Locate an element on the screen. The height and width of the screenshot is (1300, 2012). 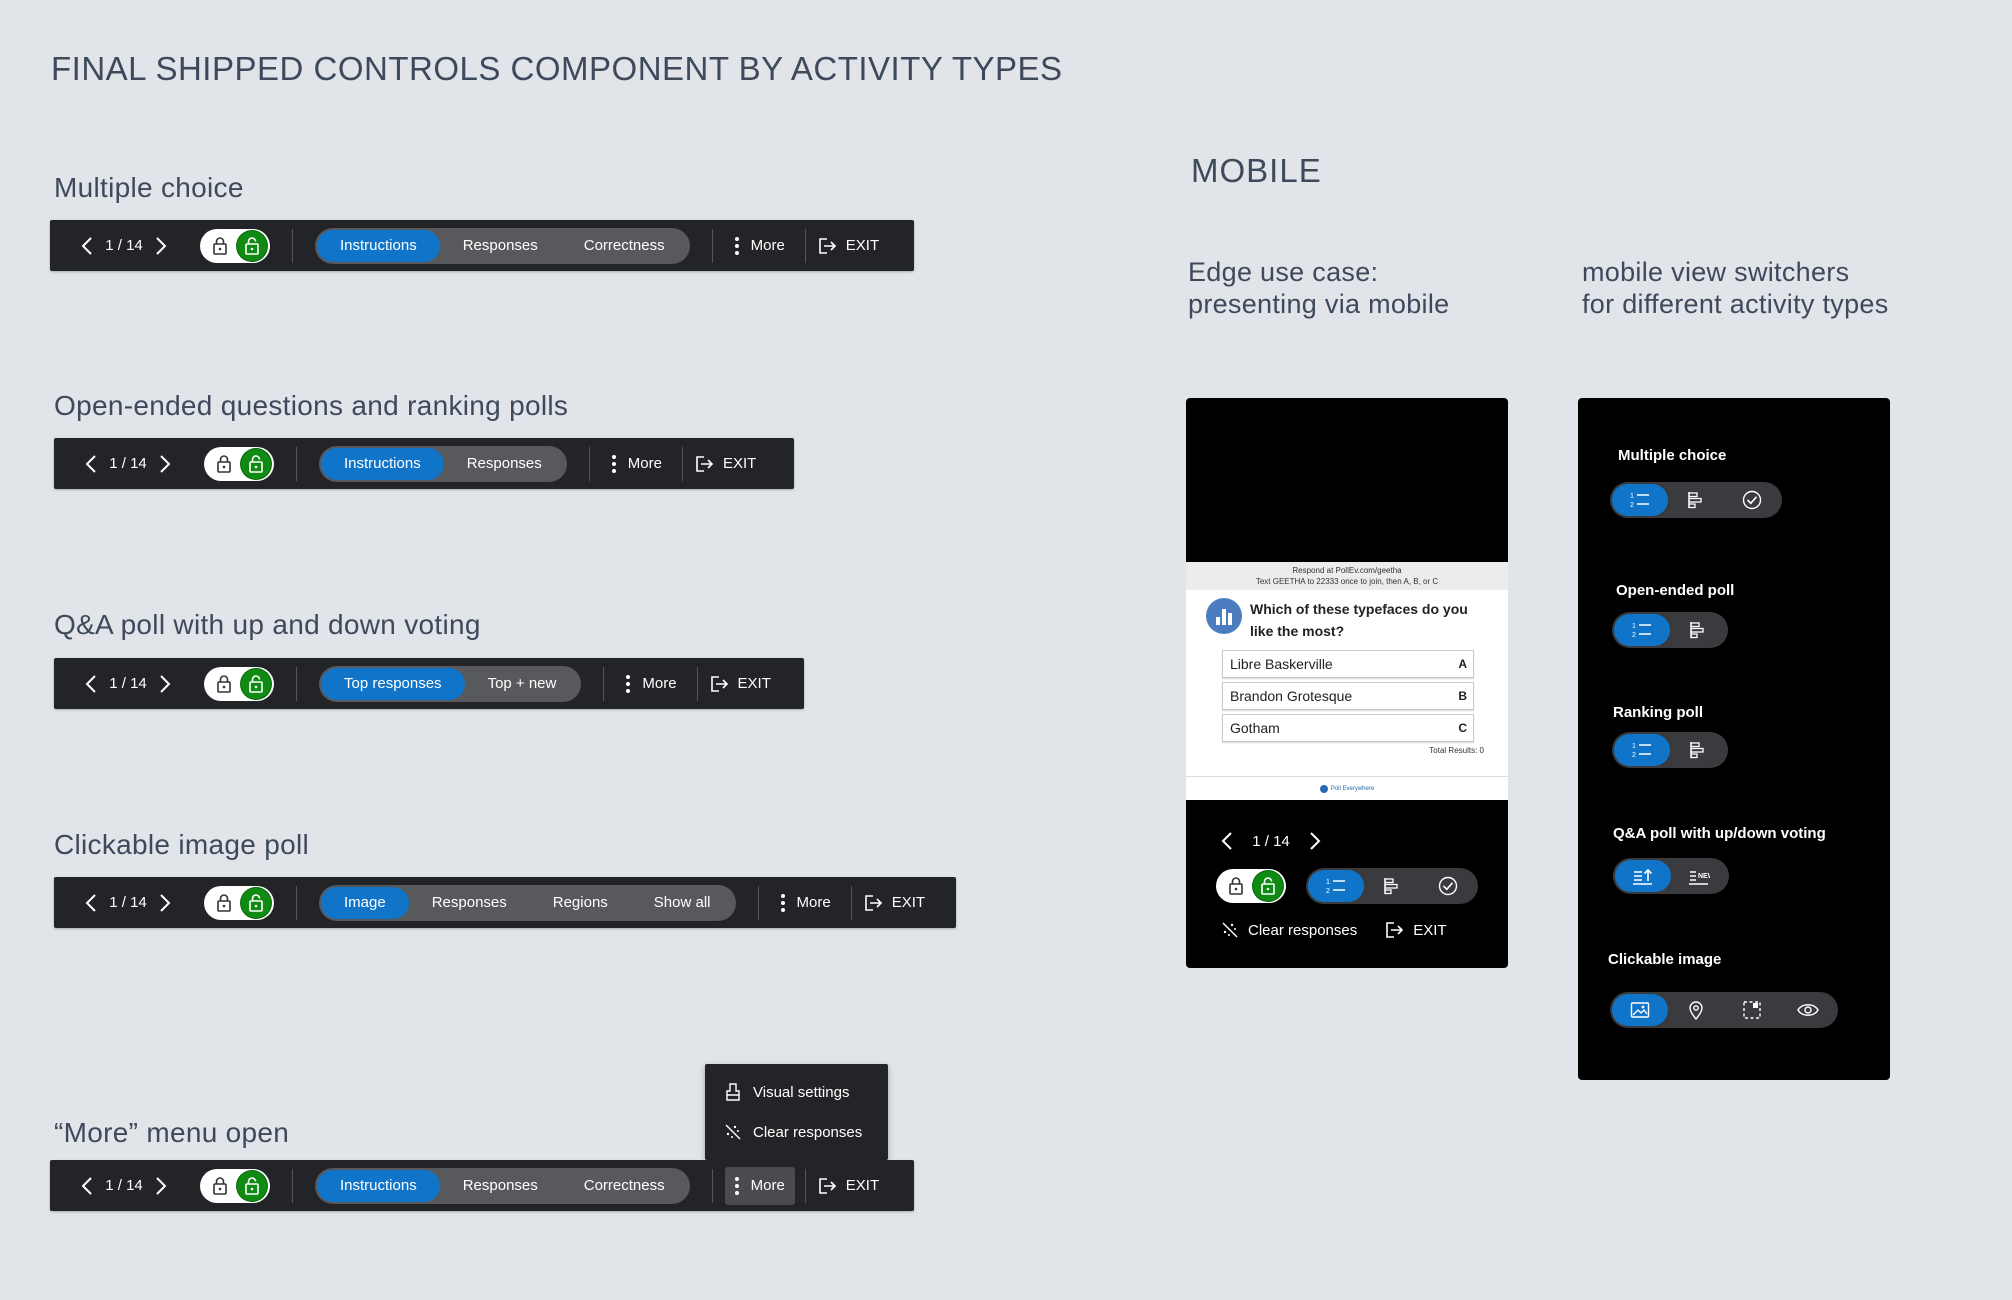
more-dots-icon is located at coordinates (736, 1185).